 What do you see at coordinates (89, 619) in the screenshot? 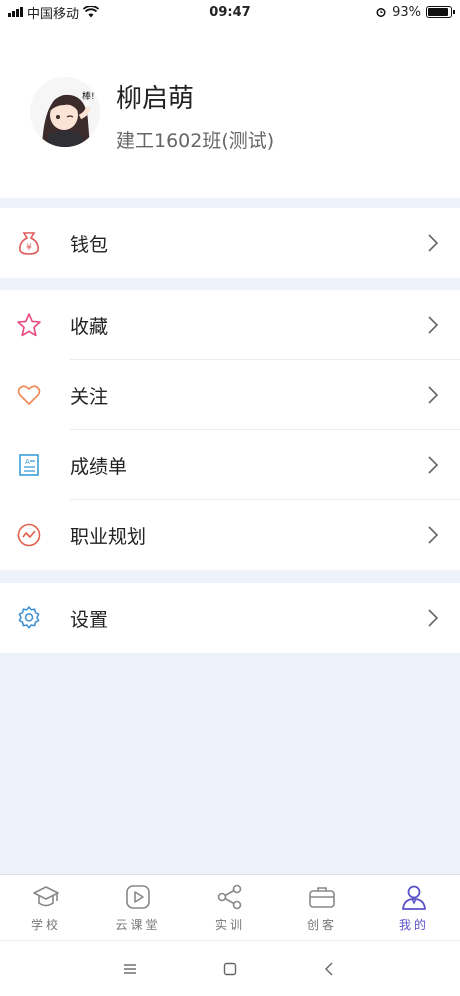
I see `menu-label: 设置` at bounding box center [89, 619].